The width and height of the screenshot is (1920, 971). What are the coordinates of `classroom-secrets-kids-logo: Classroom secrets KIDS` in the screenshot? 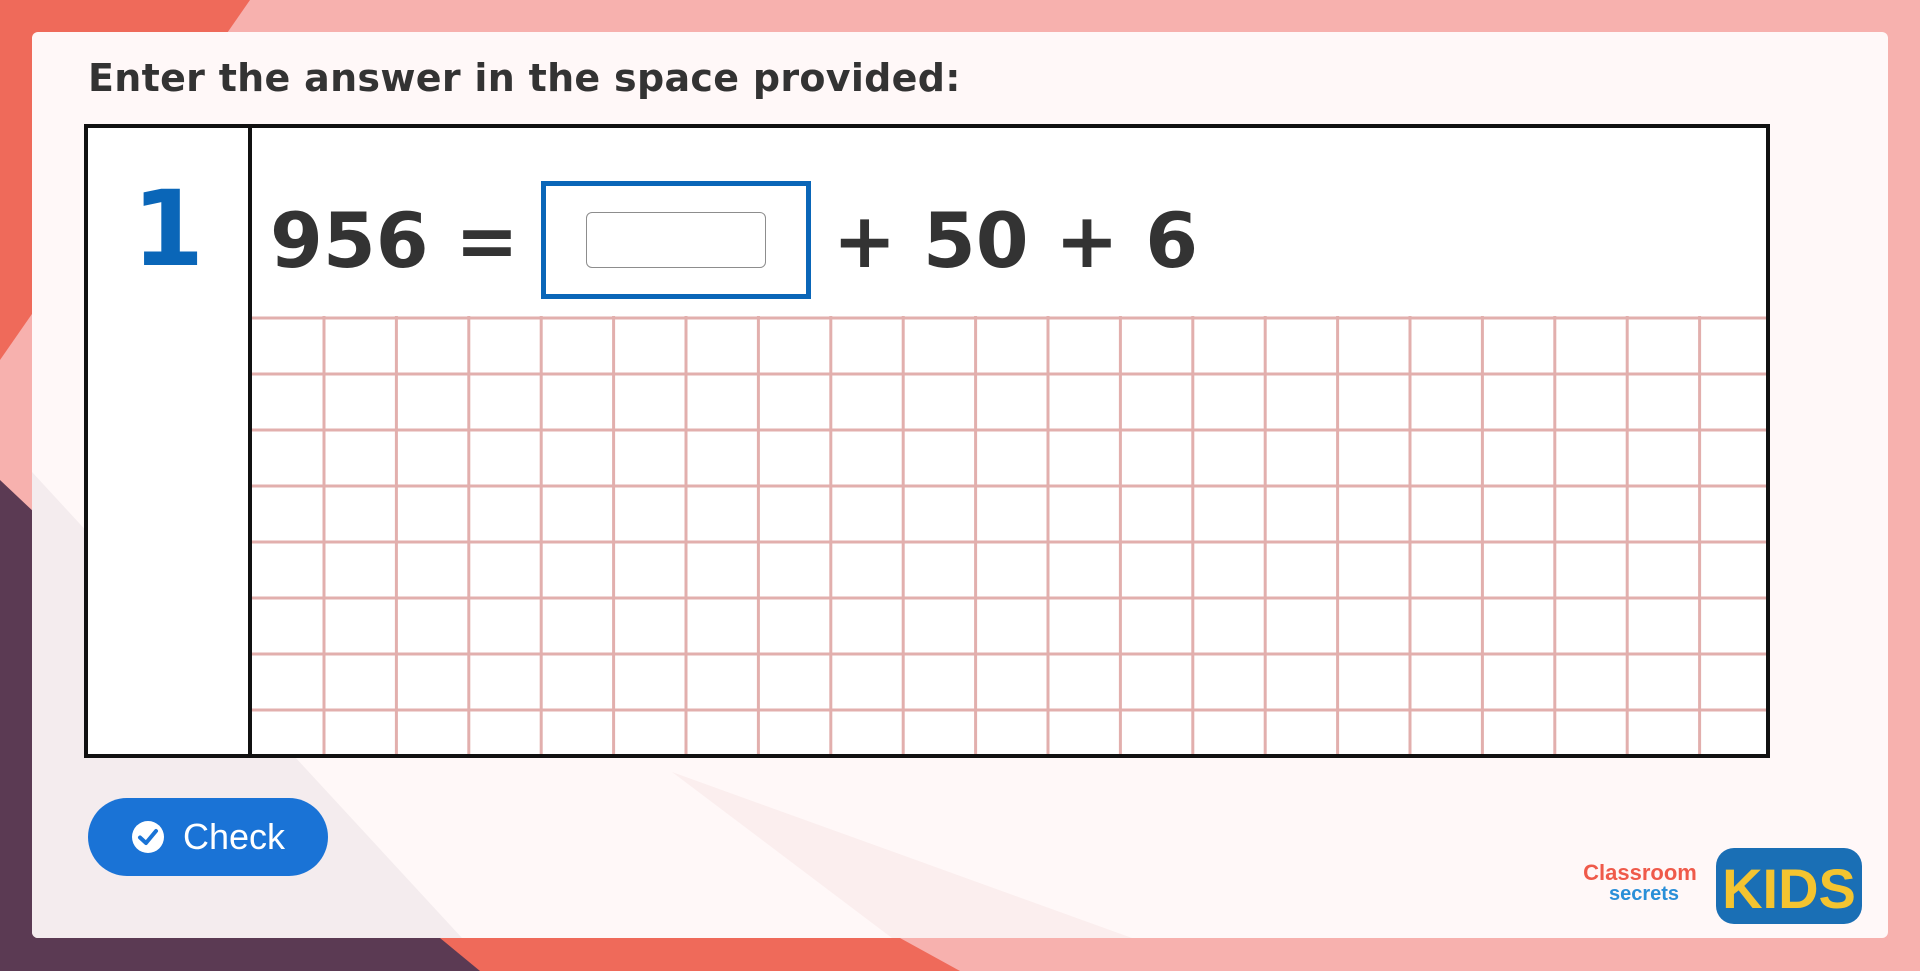 It's located at (1722, 886).